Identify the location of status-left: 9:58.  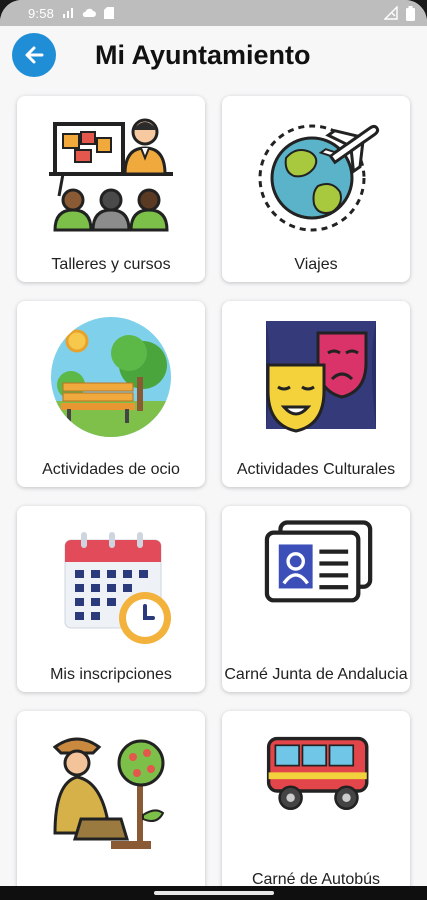
(71, 13).